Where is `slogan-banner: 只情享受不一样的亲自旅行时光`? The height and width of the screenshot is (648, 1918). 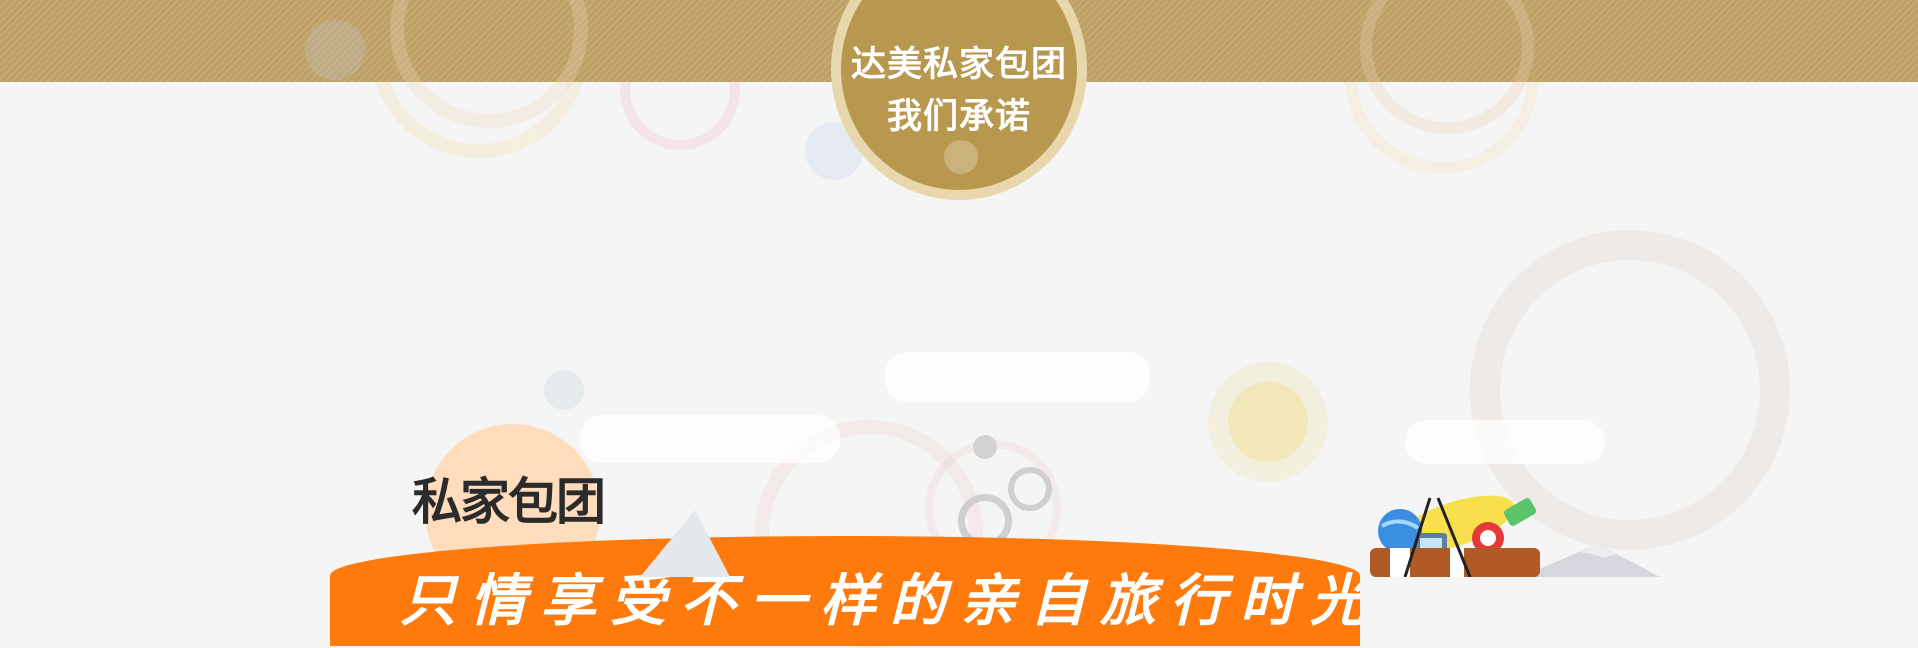
slogan-banner: 只情享受不一样的亲自旅行时光 is located at coordinates (845, 591).